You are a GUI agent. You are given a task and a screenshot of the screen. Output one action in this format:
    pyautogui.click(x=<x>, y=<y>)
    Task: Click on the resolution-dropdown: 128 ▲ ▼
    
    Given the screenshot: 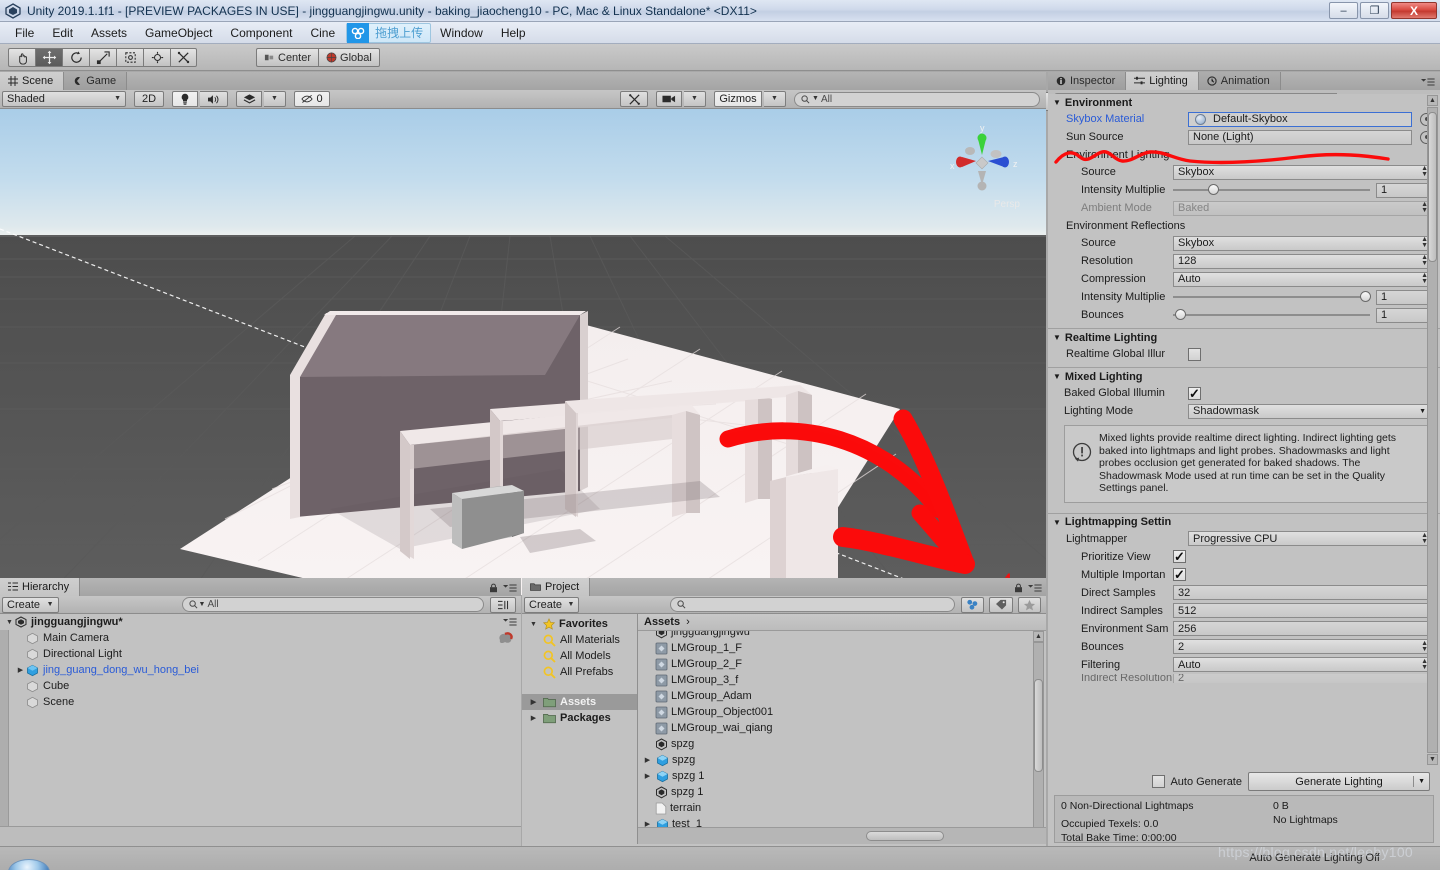 What is the action you would take?
    pyautogui.click(x=1302, y=261)
    